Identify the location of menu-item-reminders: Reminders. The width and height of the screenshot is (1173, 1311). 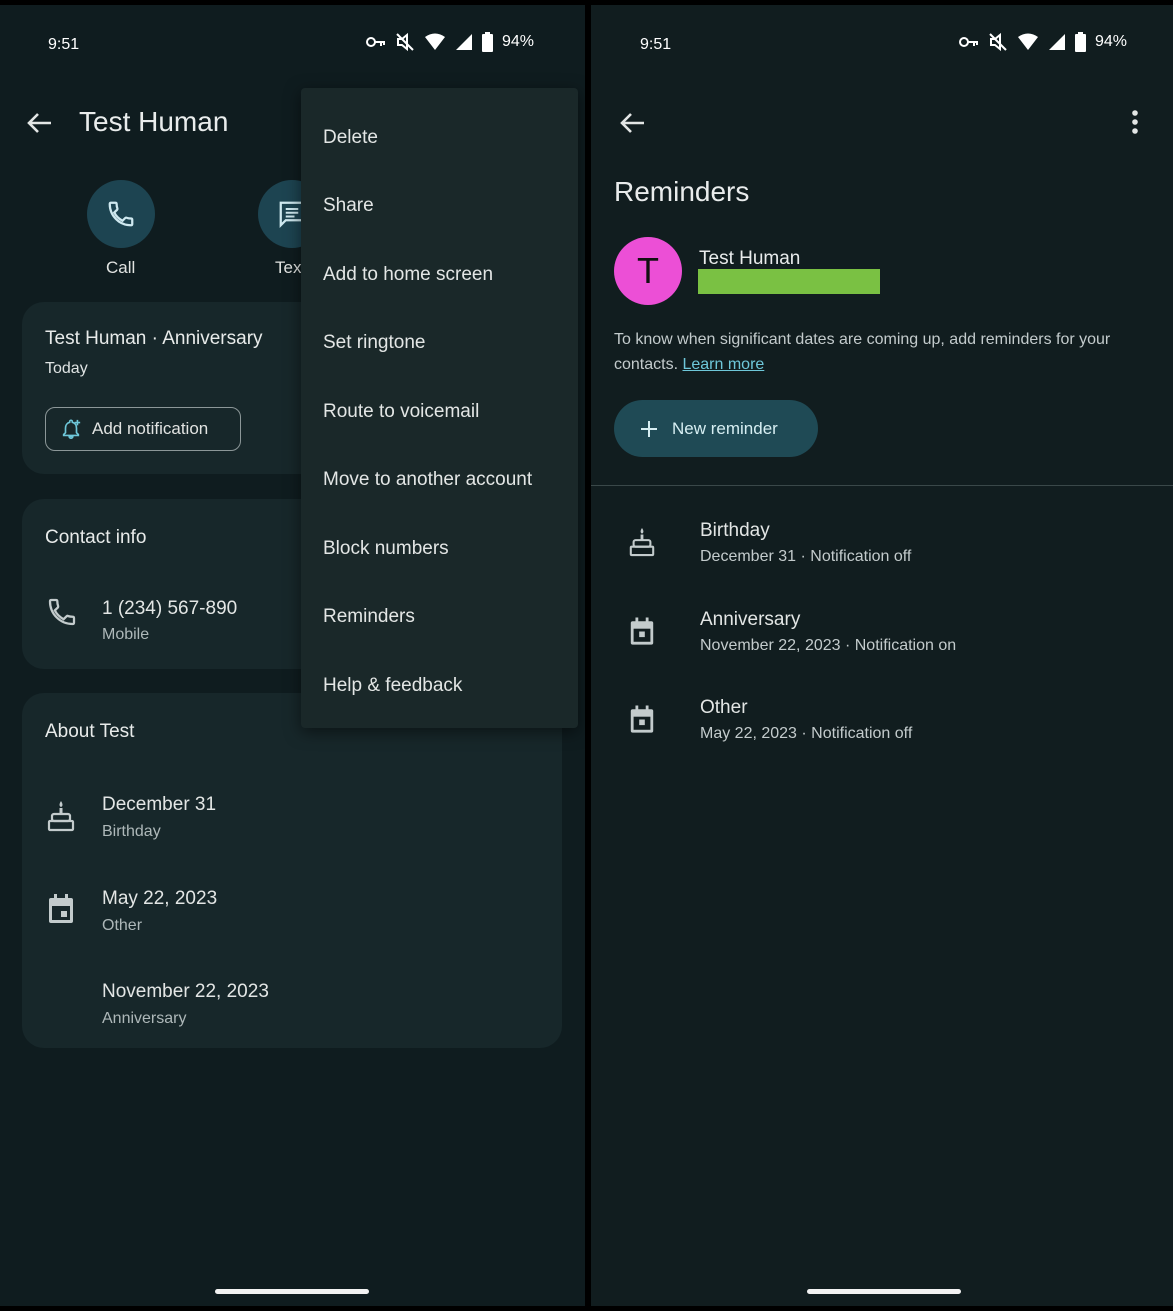
(369, 617).